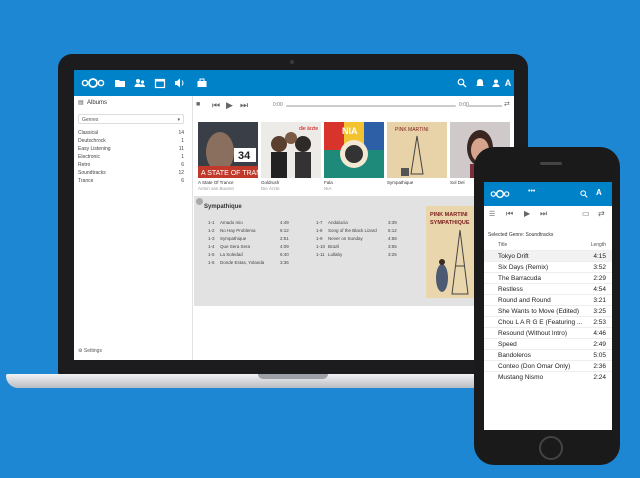 This screenshot has width=640, height=478. I want to click on sidebar-item-genre: Electronic 1, so click(131, 157).